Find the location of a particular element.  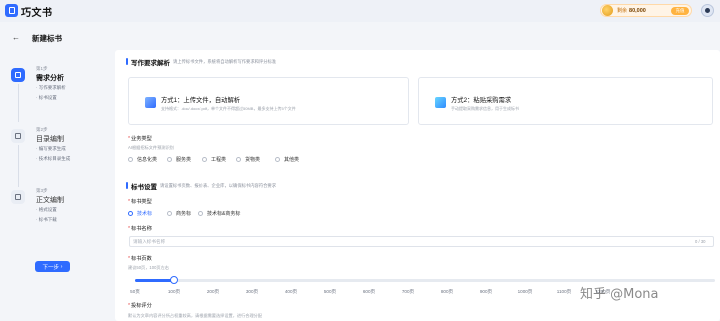

radio-business-service: 服务类 is located at coordinates (179, 159).